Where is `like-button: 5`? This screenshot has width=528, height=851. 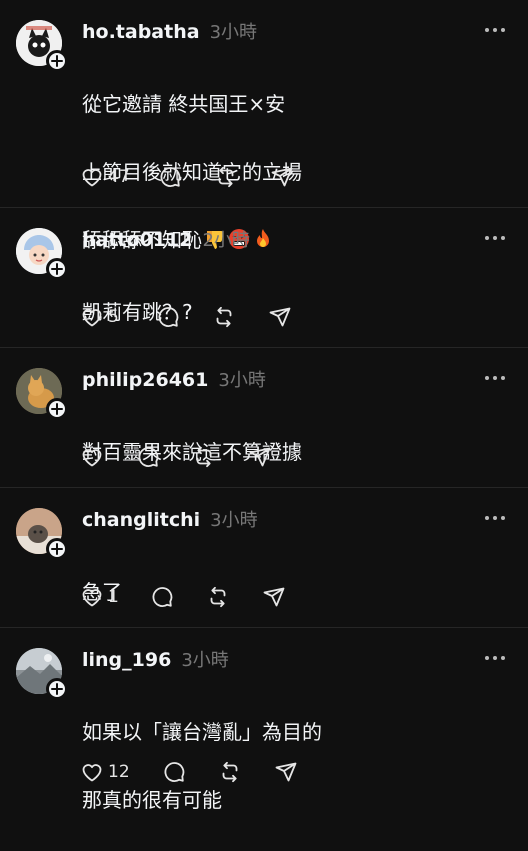
like-button: 5 is located at coordinates (118, 317).